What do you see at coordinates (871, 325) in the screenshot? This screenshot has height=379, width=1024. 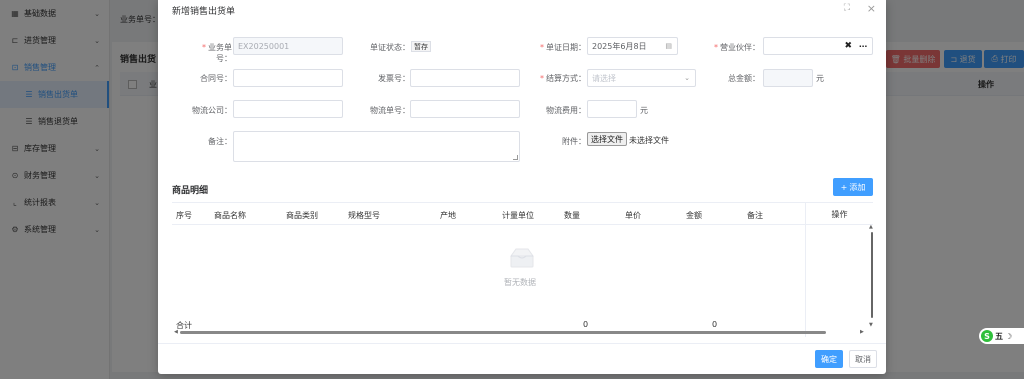 I see `scroll-down-icon: ▼` at bounding box center [871, 325].